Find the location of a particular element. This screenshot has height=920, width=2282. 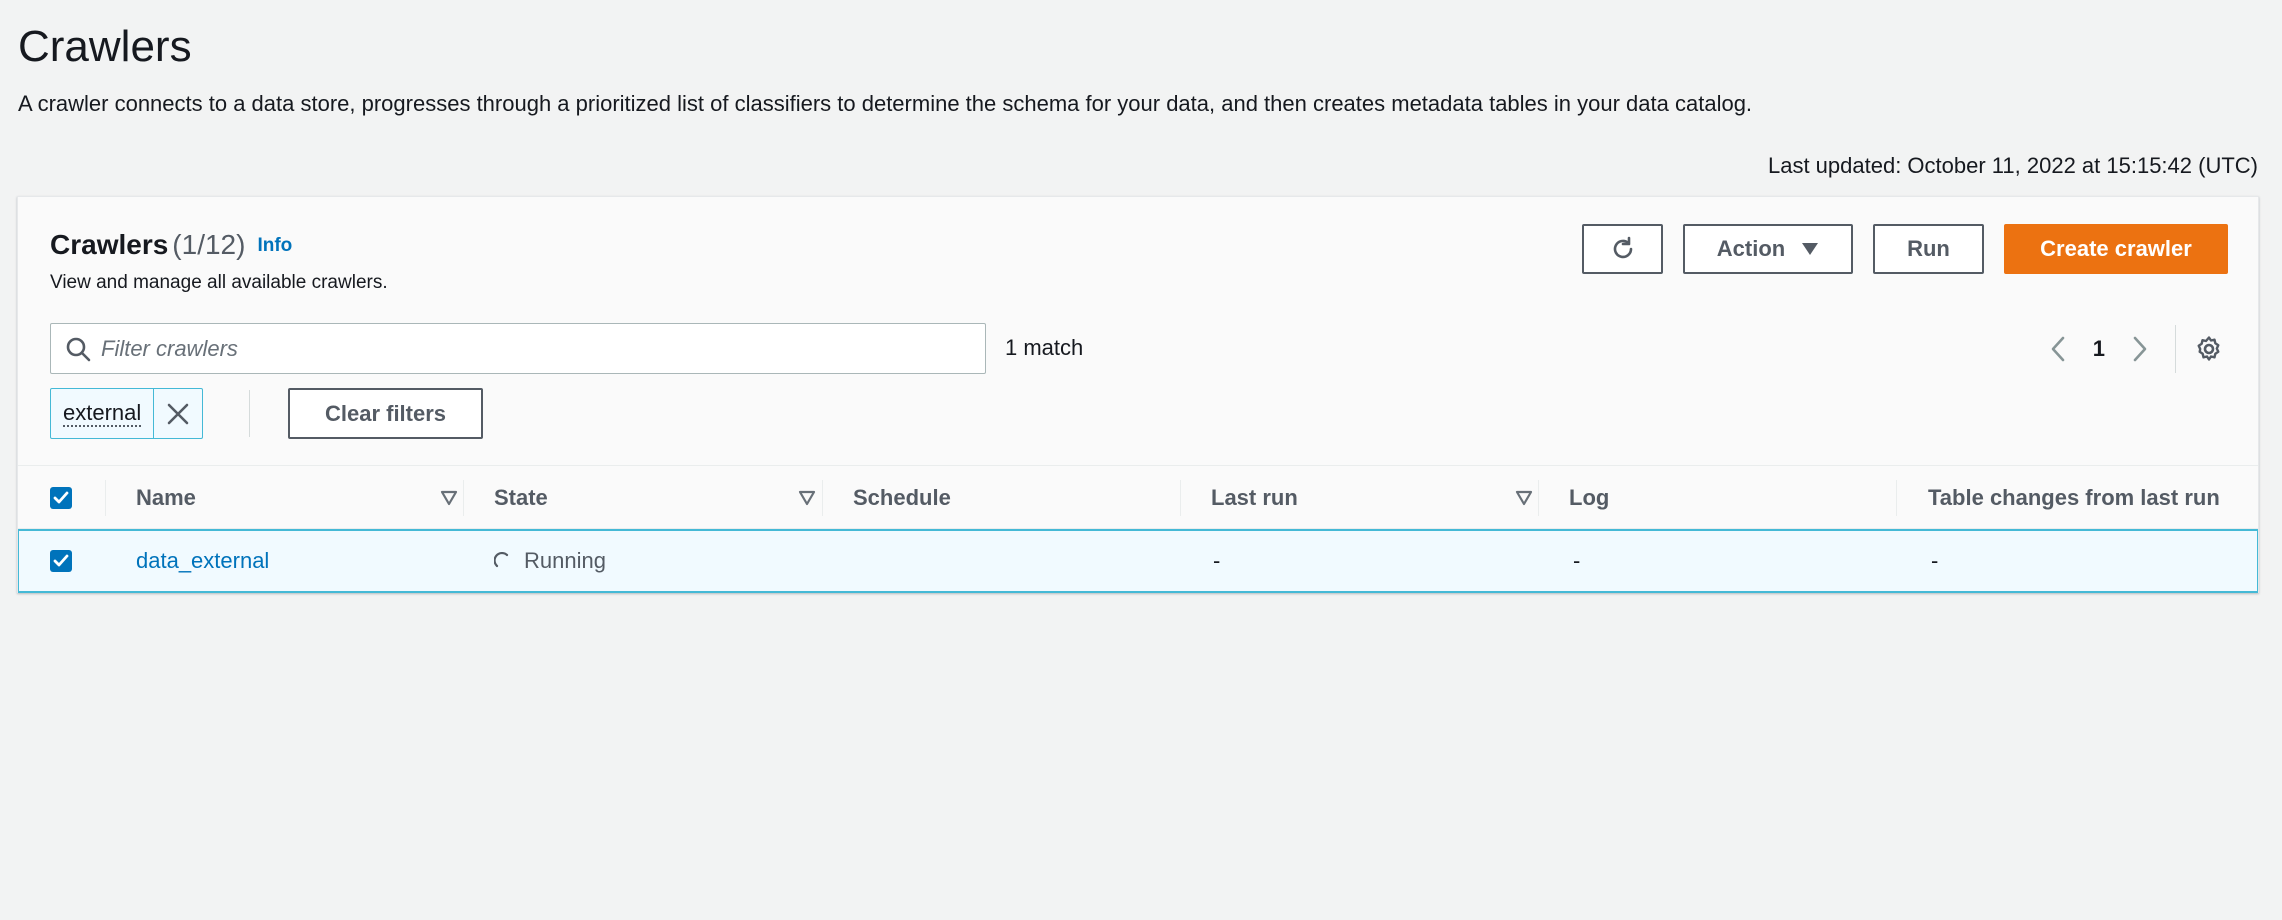

run-button: Run is located at coordinates (1928, 249).